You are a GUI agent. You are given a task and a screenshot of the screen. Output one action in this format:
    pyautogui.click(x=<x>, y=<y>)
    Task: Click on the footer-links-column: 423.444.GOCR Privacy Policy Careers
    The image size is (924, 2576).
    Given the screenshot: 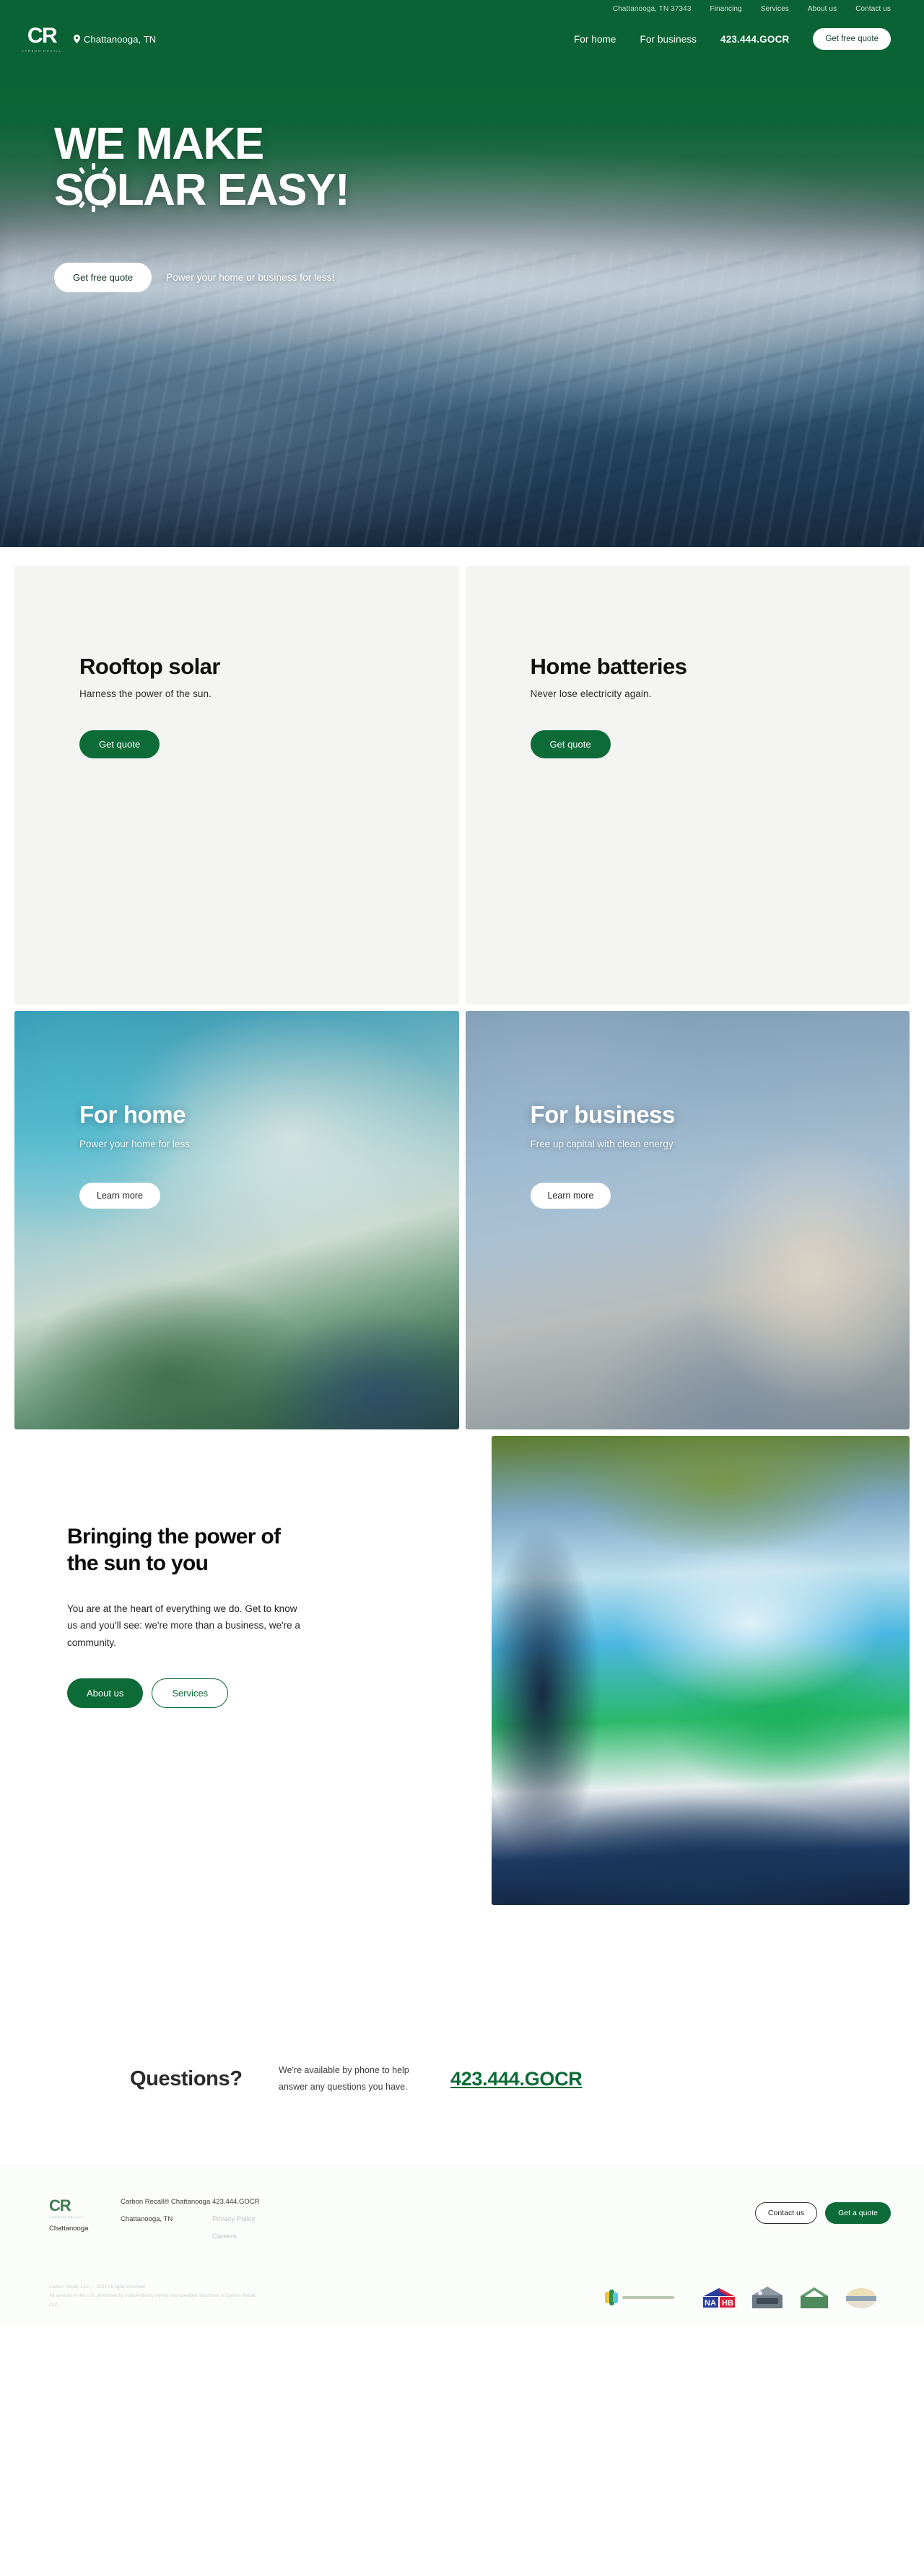 What is the action you would take?
    pyautogui.click(x=235, y=2224)
    